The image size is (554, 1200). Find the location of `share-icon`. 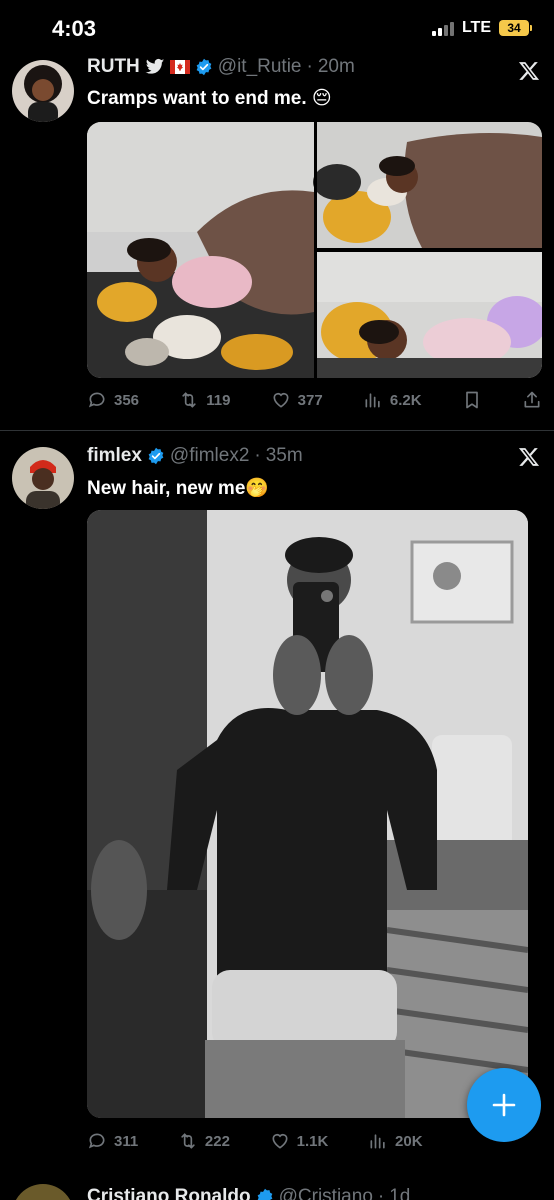

share-icon is located at coordinates (532, 400).